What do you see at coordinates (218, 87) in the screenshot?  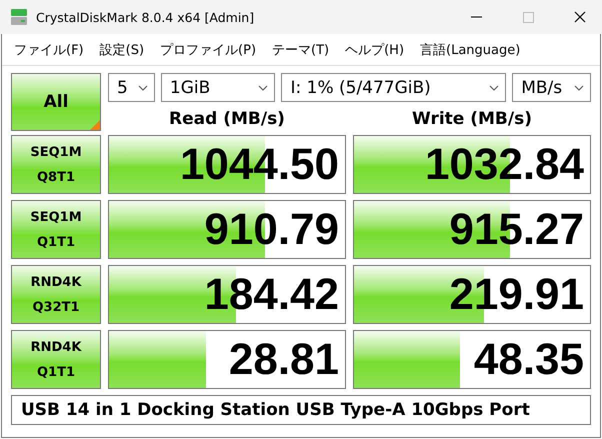 I see `dropdown: 1GiB` at bounding box center [218, 87].